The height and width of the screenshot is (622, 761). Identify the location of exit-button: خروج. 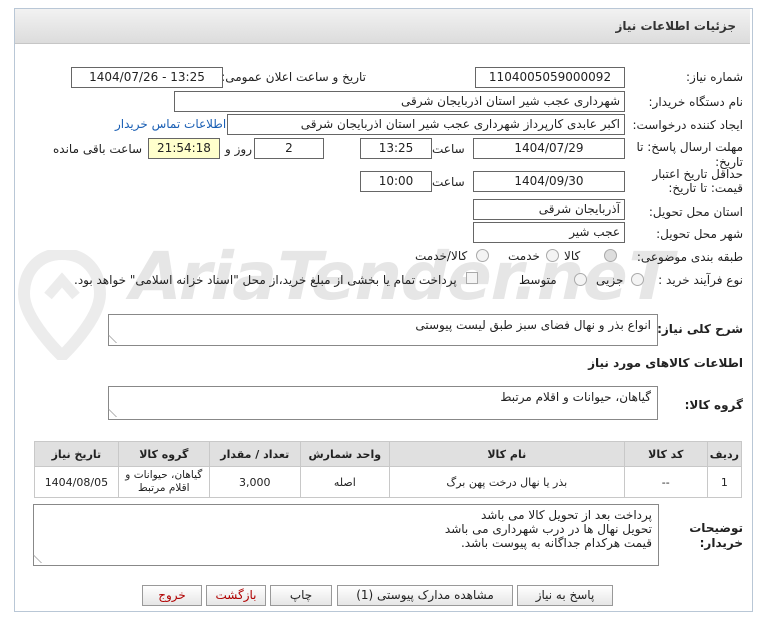
(172, 595).